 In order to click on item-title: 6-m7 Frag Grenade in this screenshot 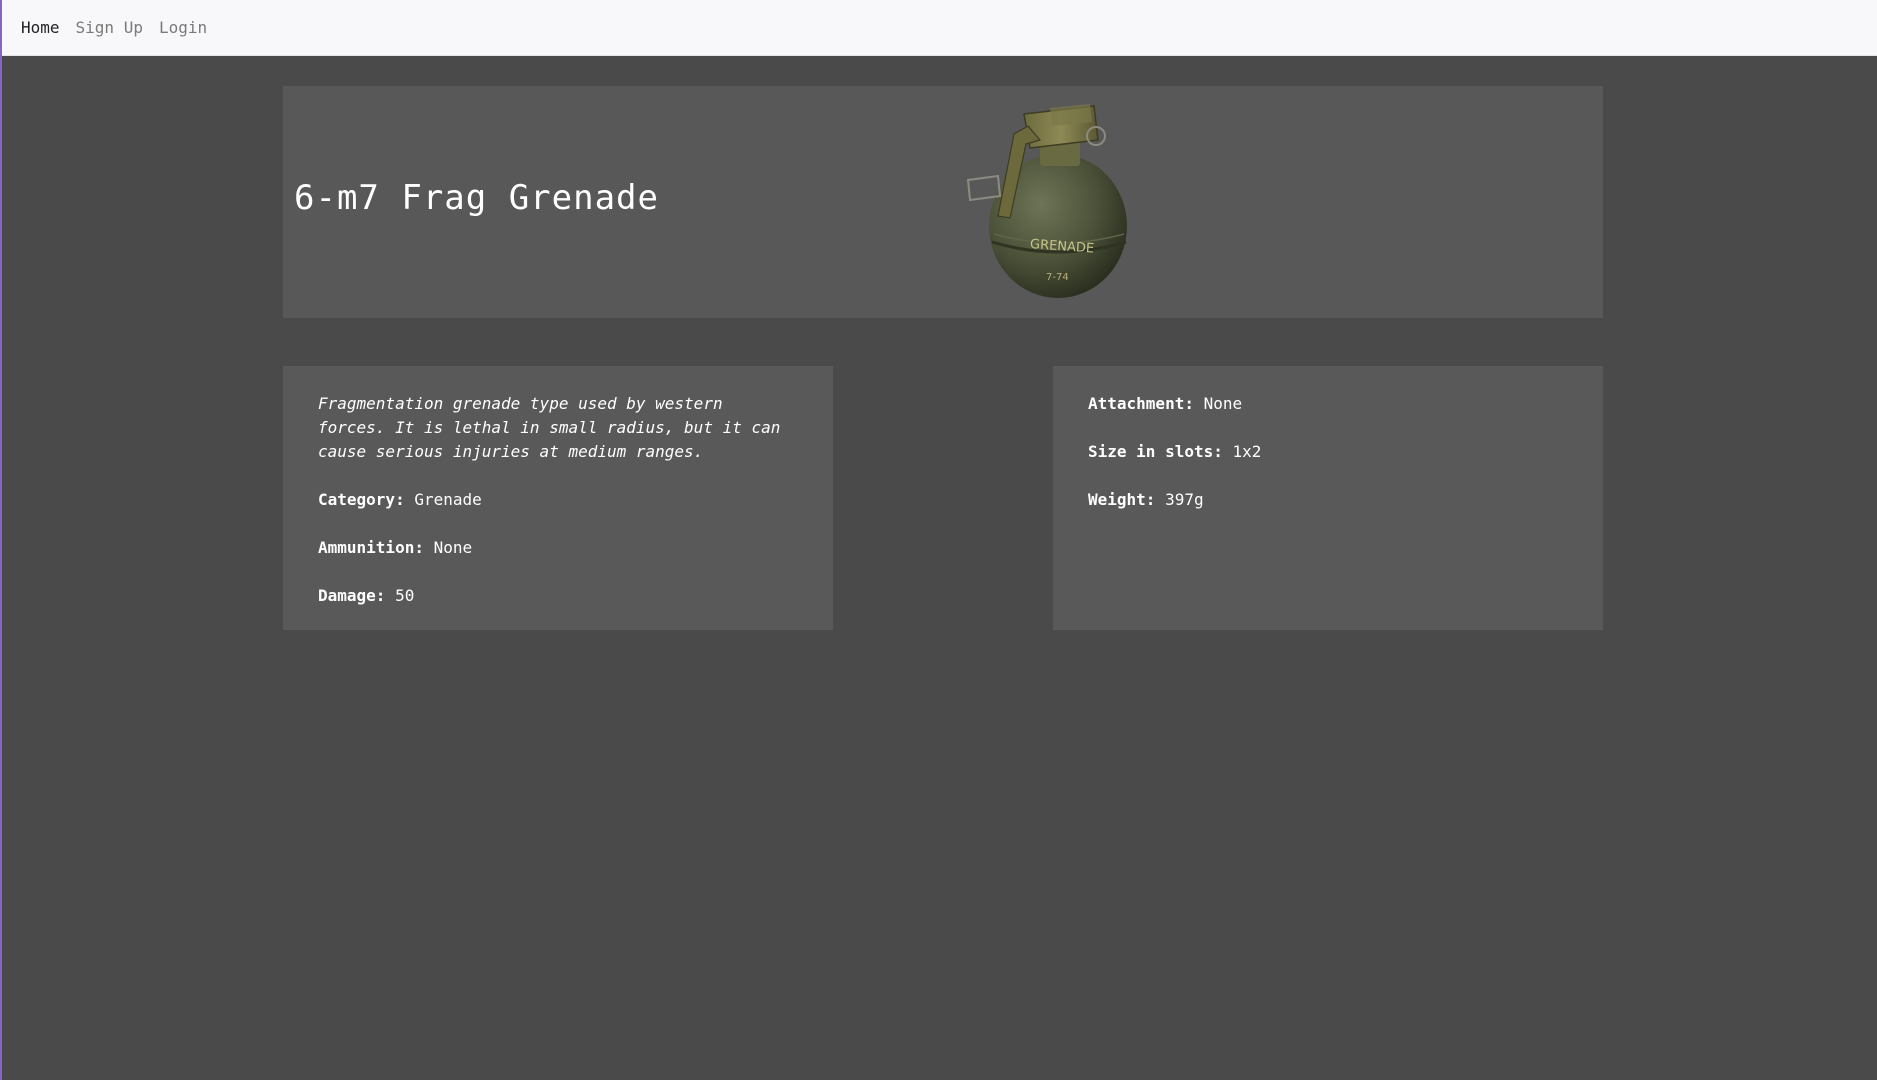, I will do `click(476, 198)`.